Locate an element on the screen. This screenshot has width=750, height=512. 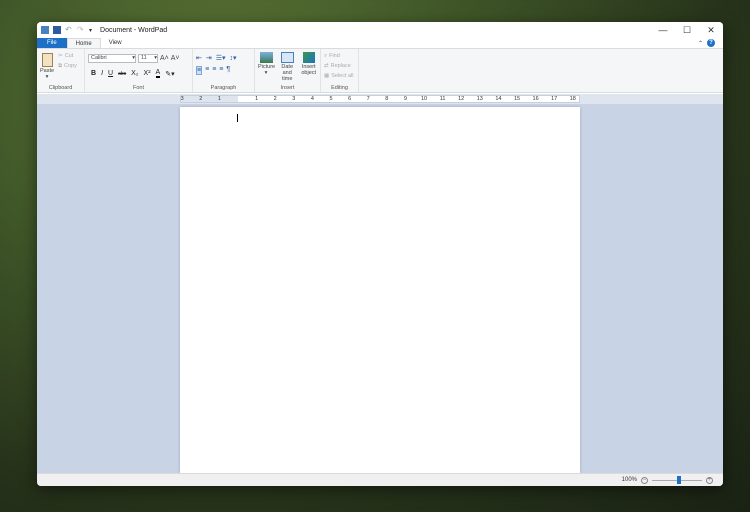
increase-indent-icon: ⇥ is located at coordinates (209, 58).